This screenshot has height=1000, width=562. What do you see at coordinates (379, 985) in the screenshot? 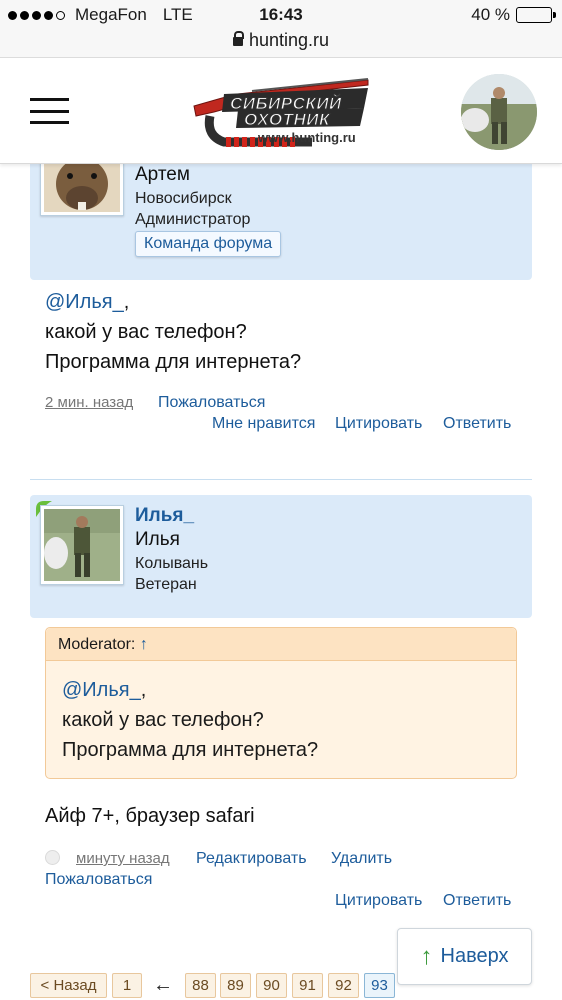
I see `current-page: 93` at bounding box center [379, 985].